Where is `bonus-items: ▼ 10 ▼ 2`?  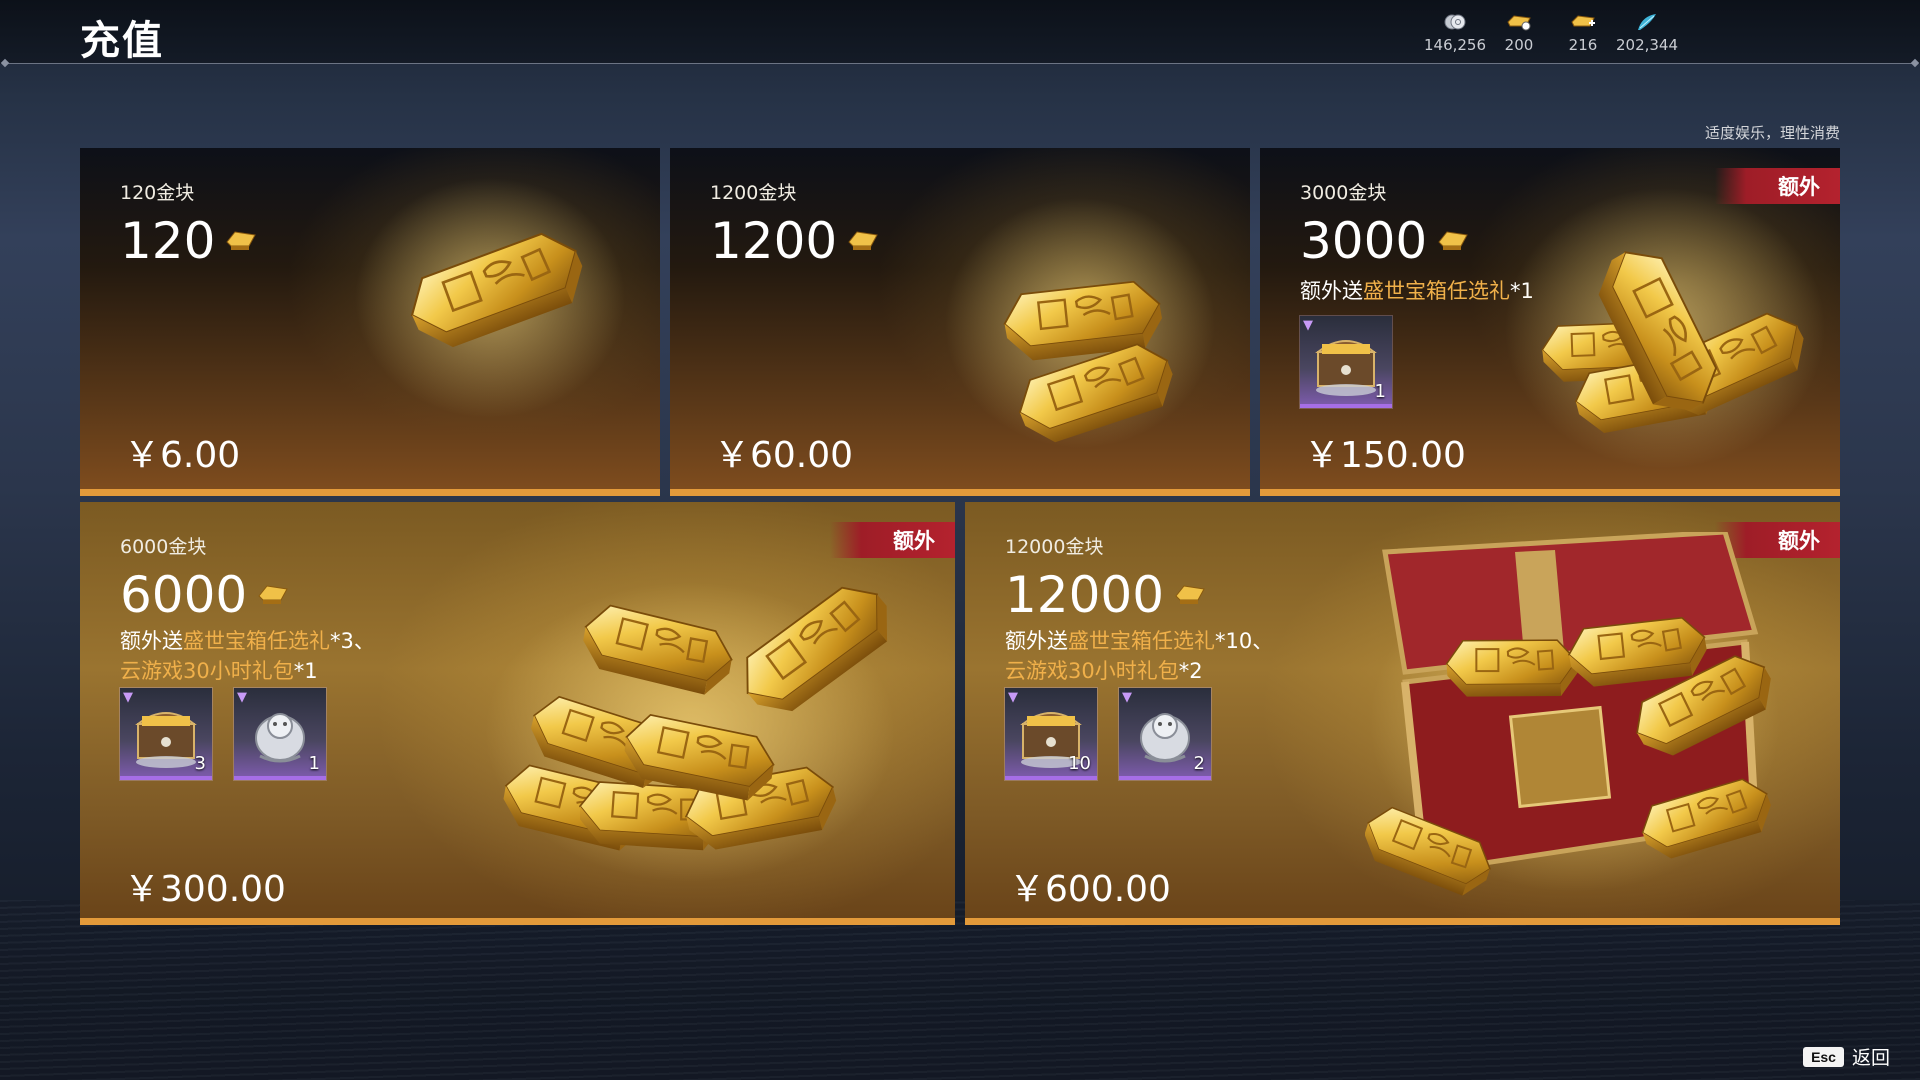
bonus-items: ▼ 10 ▼ 2 is located at coordinates (1108, 734).